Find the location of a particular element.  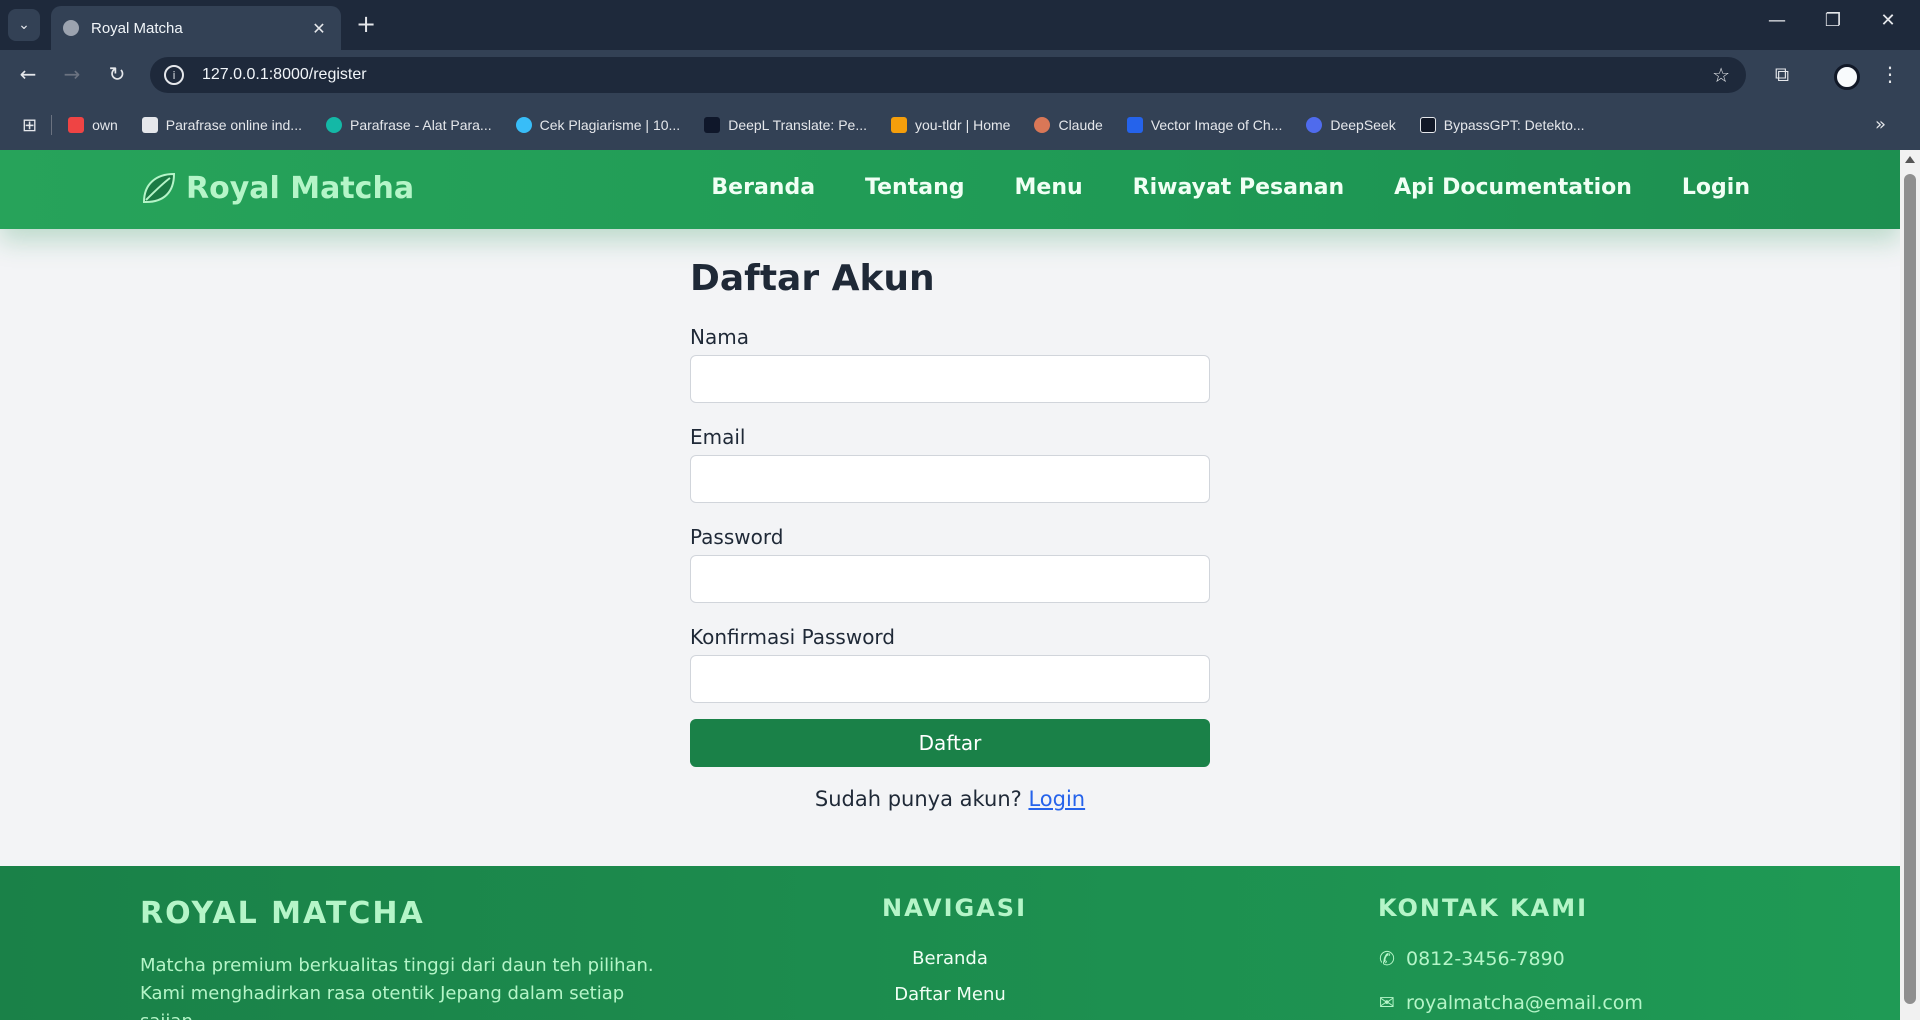

footer-contact-title: KONTAK KAMI is located at coordinates (1483, 908).